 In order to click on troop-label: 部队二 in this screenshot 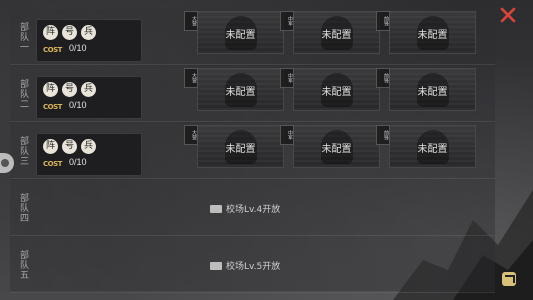, I will do `click(23, 94)`.